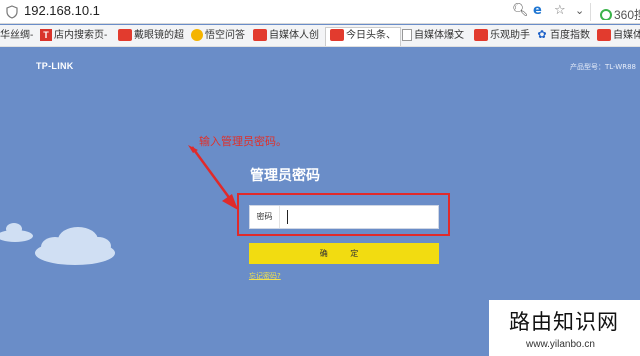 This screenshot has height=356, width=640. I want to click on annotation-text: 输入管理员密码。, so click(243, 141).